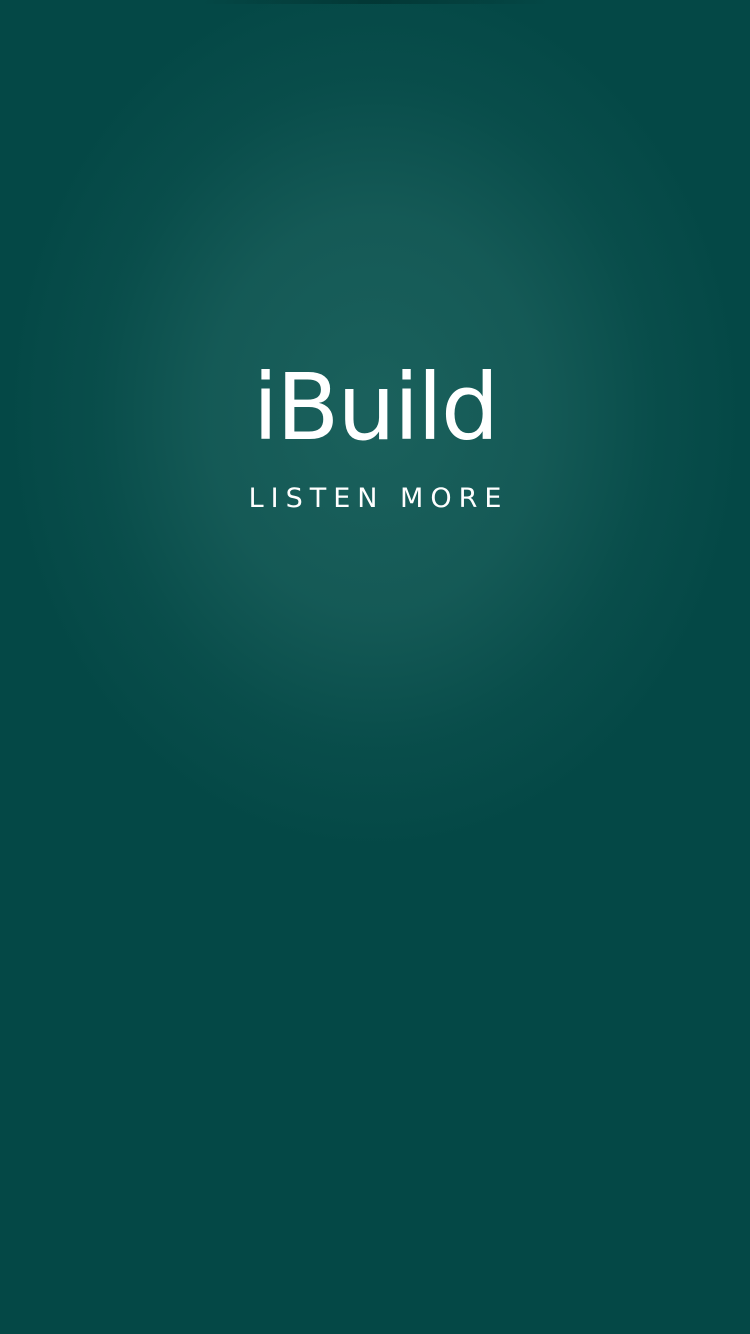 The height and width of the screenshot is (1334, 750). What do you see at coordinates (376, 407) in the screenshot?
I see `app-title: iBuild` at bounding box center [376, 407].